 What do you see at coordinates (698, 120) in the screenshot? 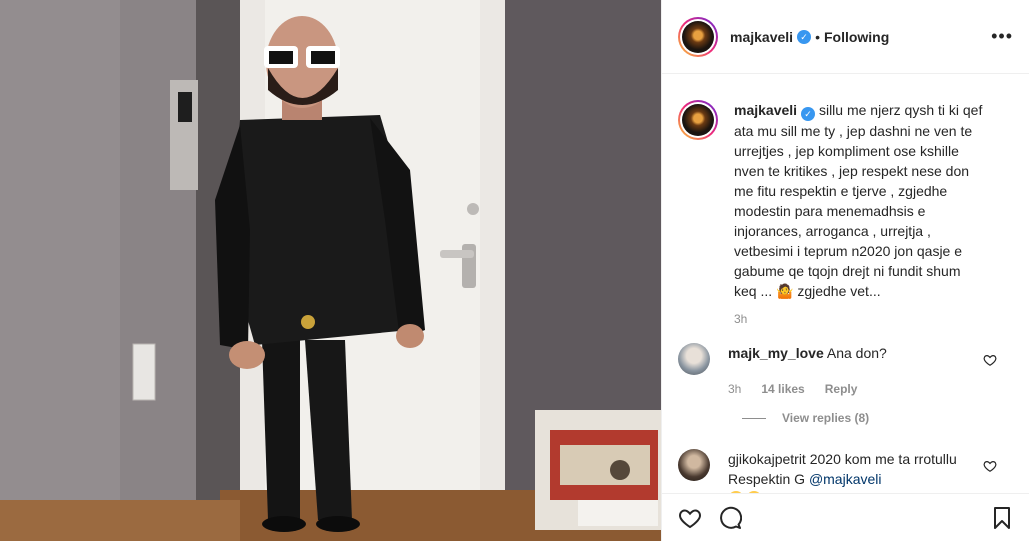
I see `caption-author-avatar` at bounding box center [698, 120].